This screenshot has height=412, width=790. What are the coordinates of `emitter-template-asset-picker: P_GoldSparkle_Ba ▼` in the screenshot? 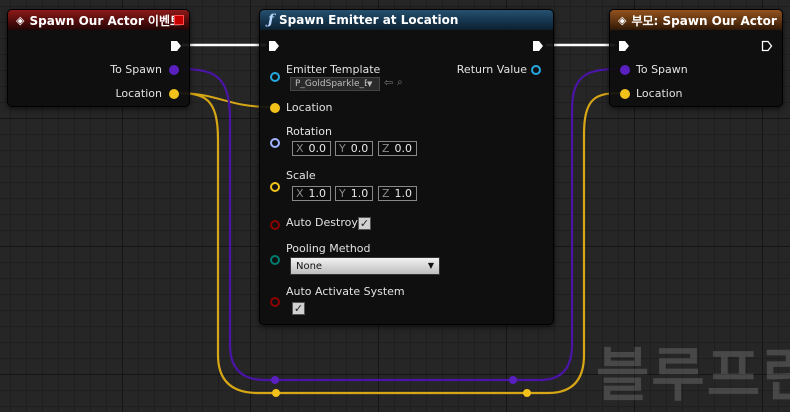 It's located at (335, 84).